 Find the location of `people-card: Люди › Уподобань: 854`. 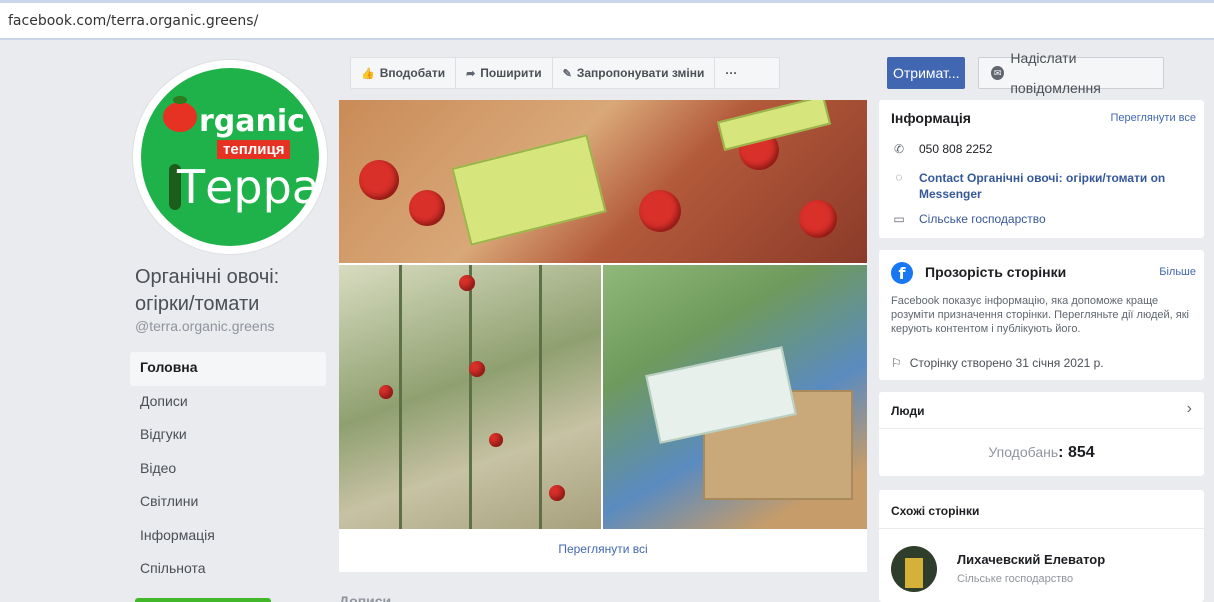

people-card: Люди › Уподобань: 854 is located at coordinates (1041, 434).